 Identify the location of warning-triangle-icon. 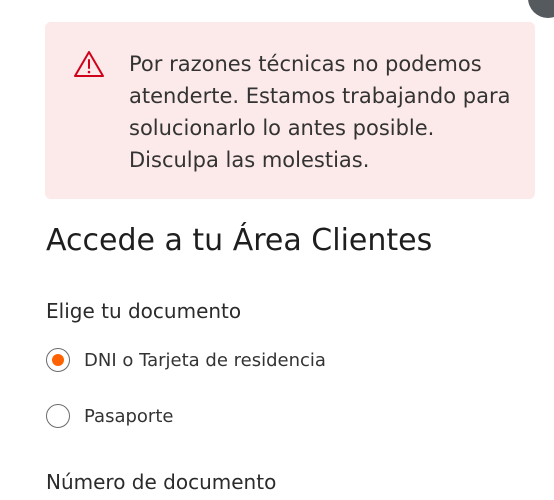
(89, 64).